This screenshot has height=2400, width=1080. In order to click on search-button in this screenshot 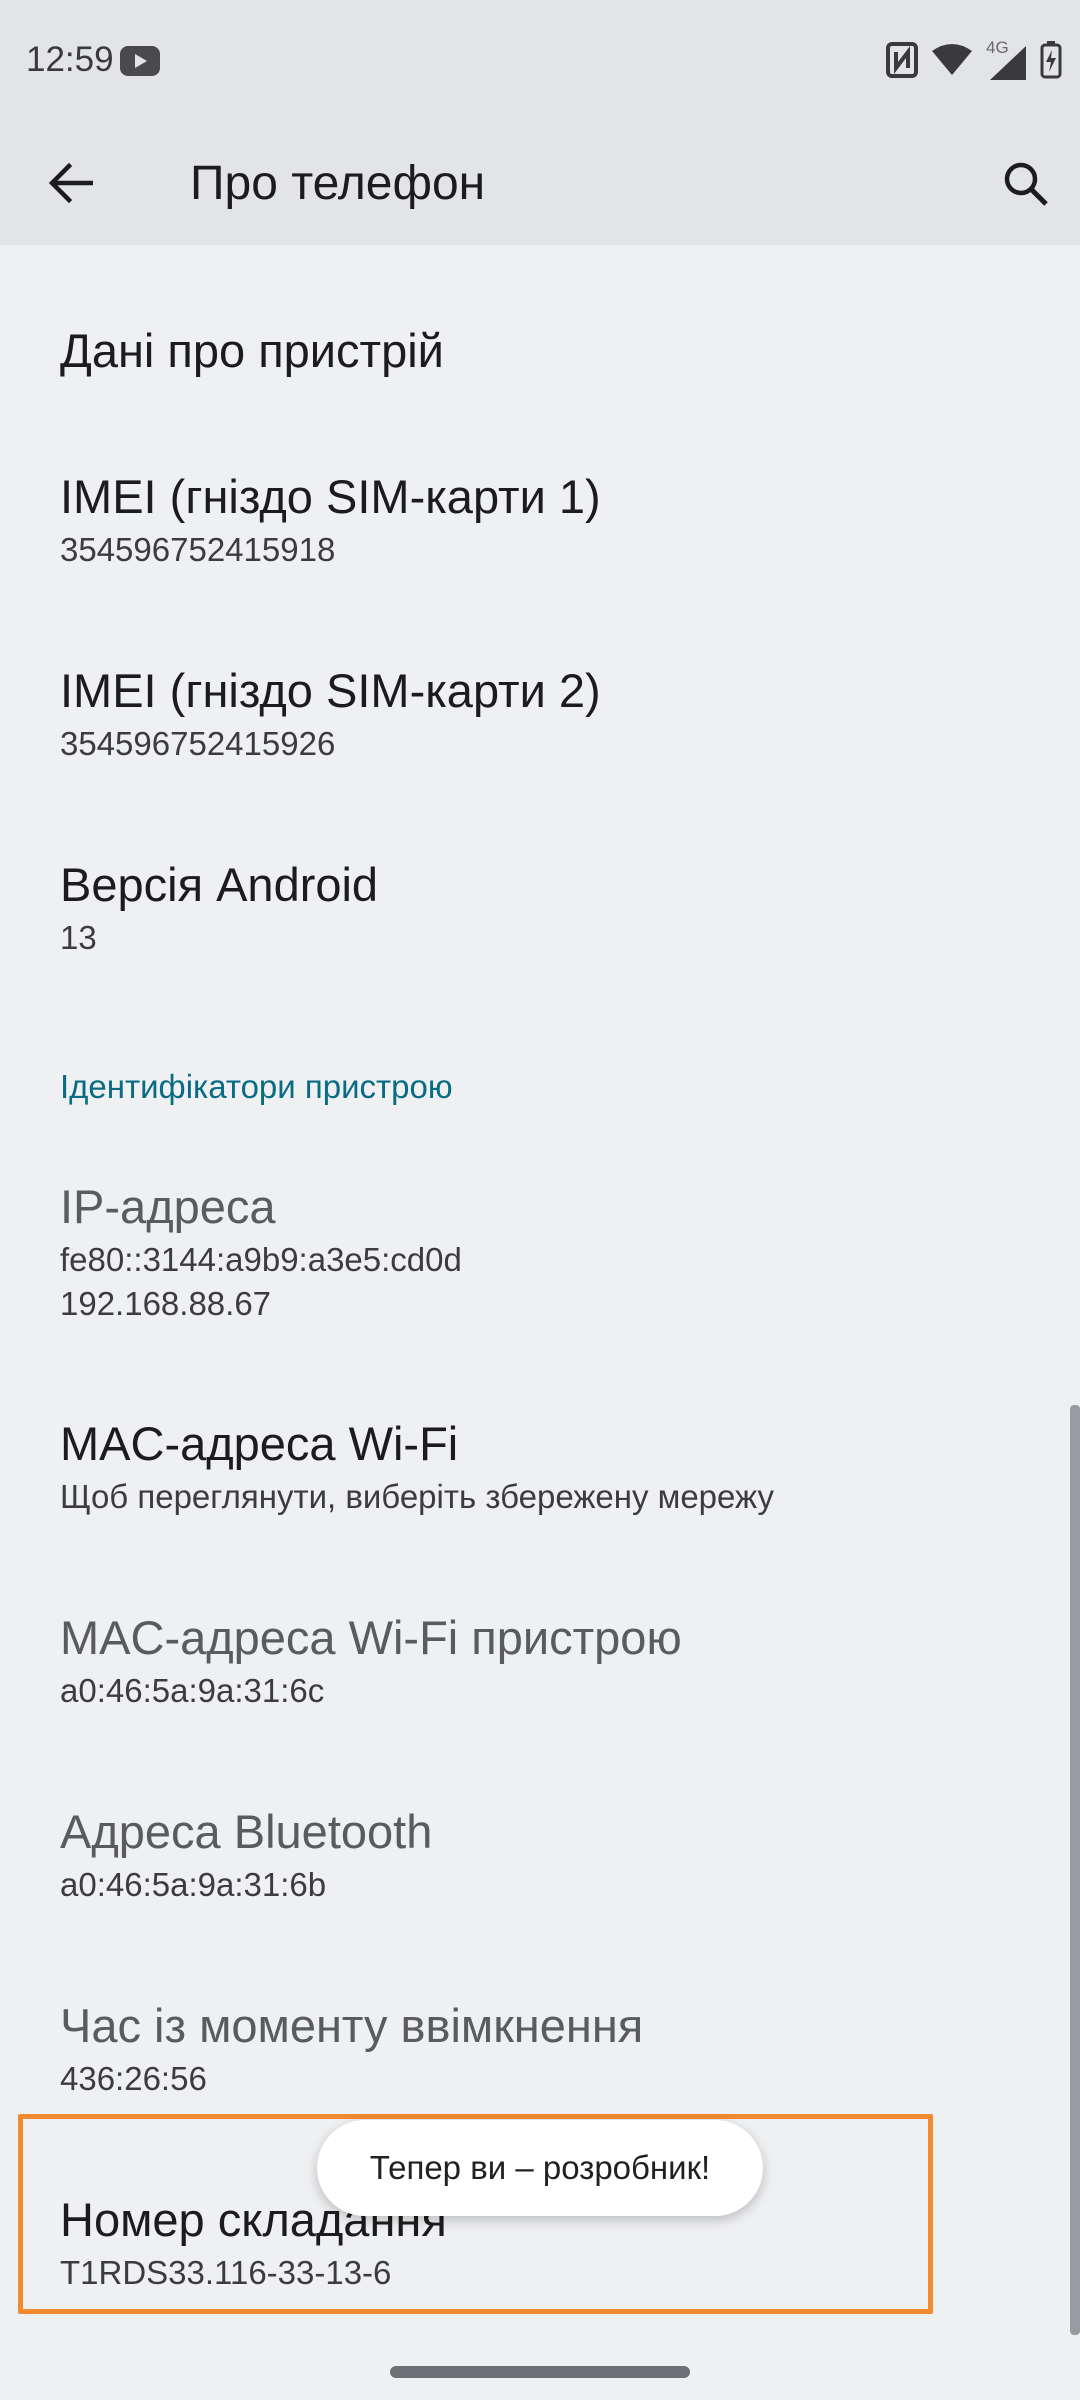, I will do `click(1026, 186)`.